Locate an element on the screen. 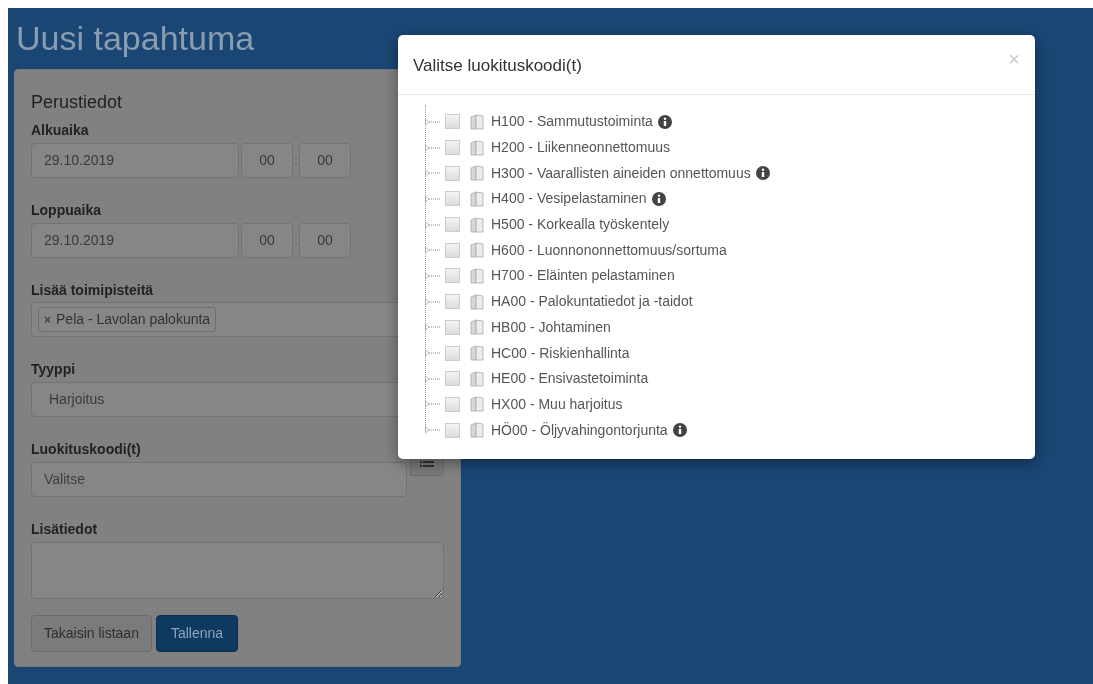  section-title: Perustiedot is located at coordinates (77, 103).